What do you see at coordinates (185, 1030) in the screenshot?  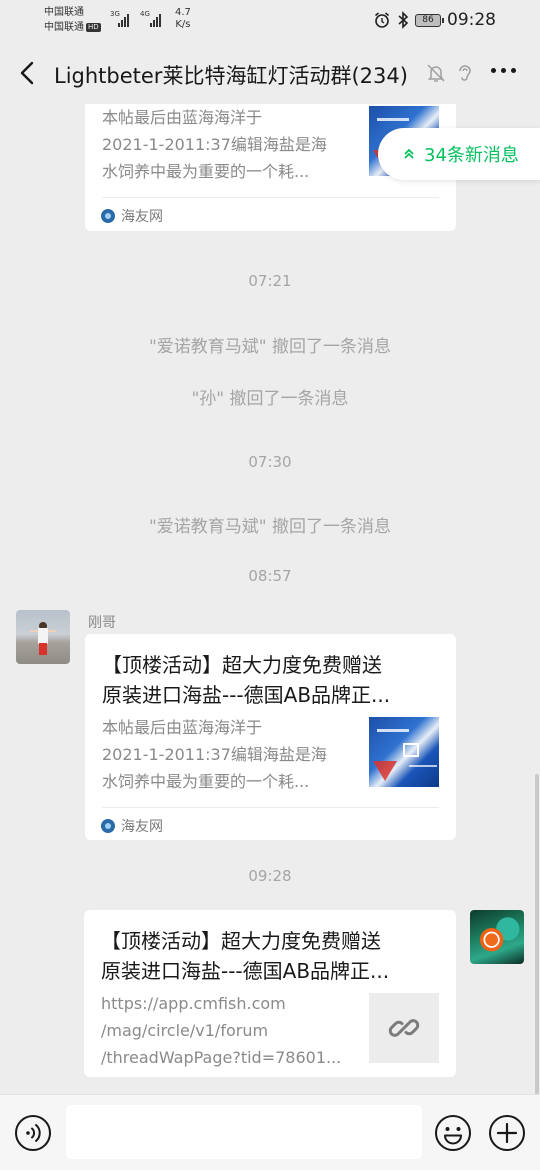 I see `url-line: /mag/circle/v1/forum` at bounding box center [185, 1030].